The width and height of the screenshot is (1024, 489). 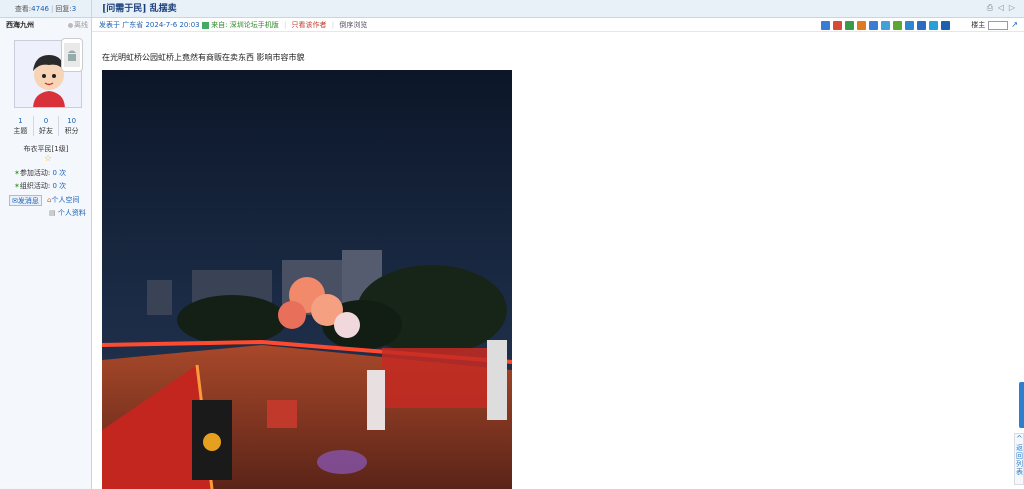 What do you see at coordinates (1021, 405) in the screenshot?
I see `side-feedback-tab` at bounding box center [1021, 405].